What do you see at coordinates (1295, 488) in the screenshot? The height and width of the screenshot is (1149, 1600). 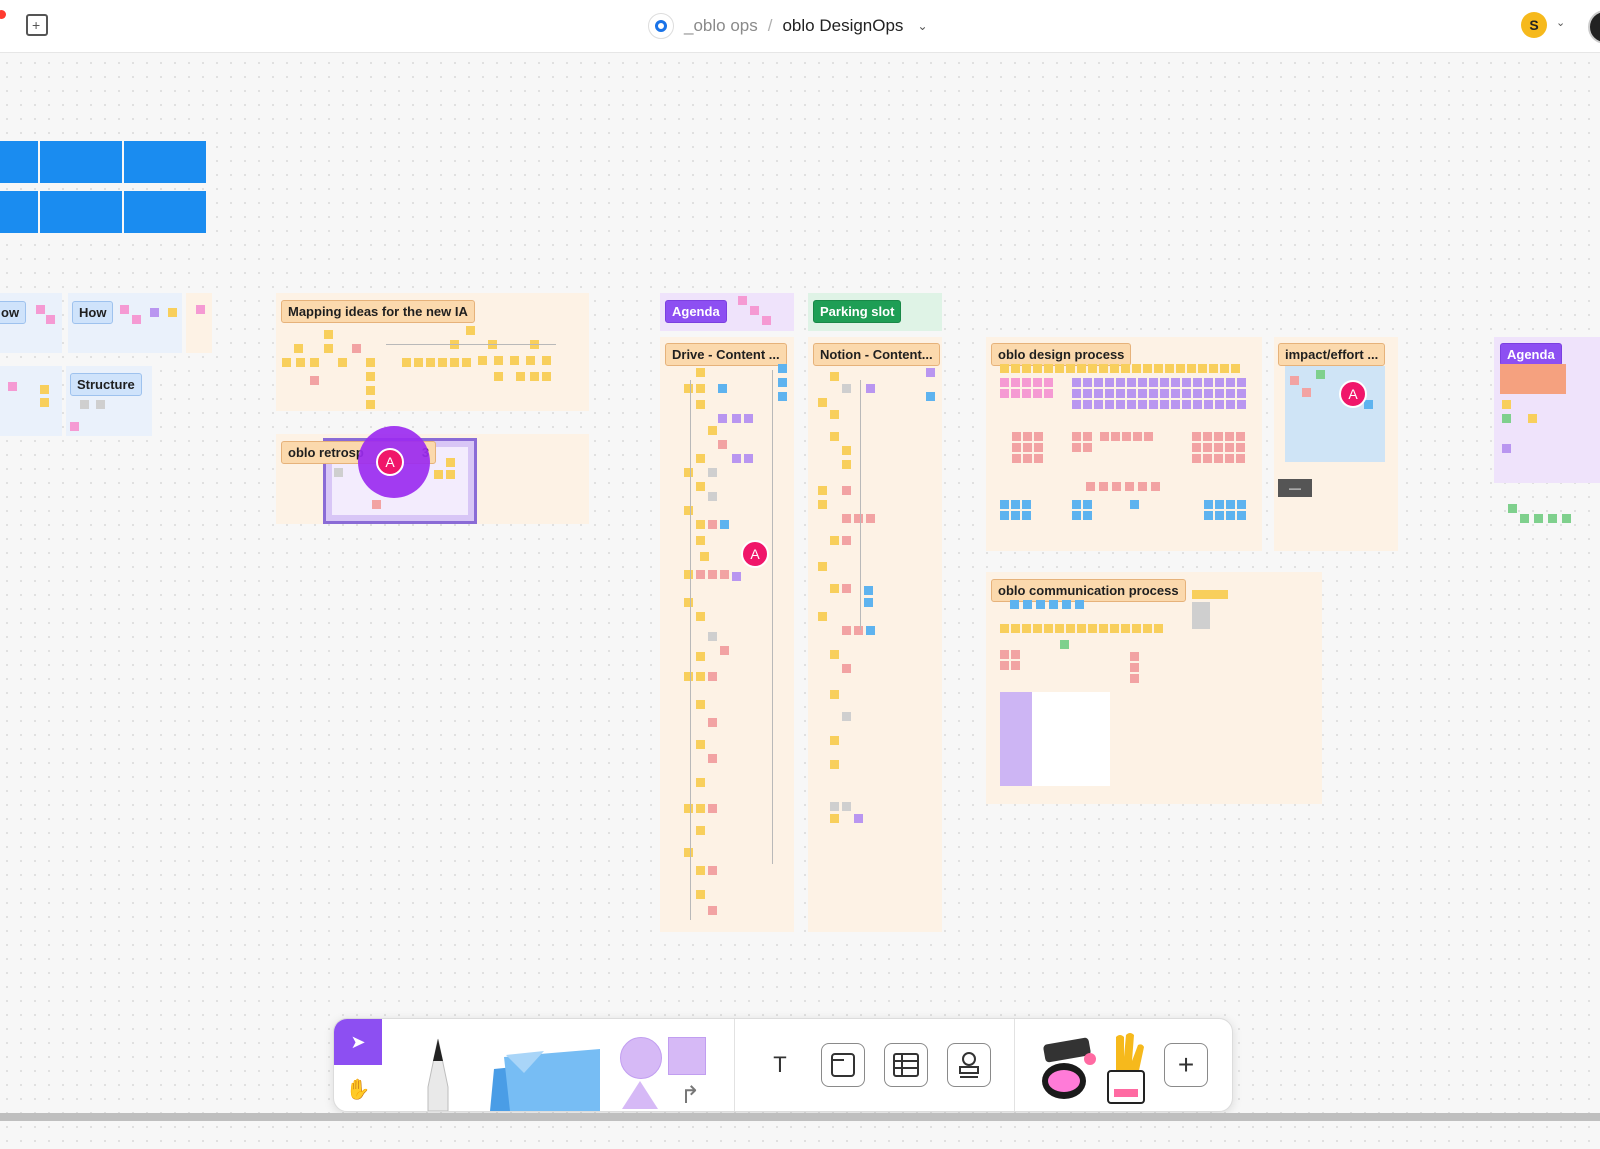 I see `minimize-button: —` at bounding box center [1295, 488].